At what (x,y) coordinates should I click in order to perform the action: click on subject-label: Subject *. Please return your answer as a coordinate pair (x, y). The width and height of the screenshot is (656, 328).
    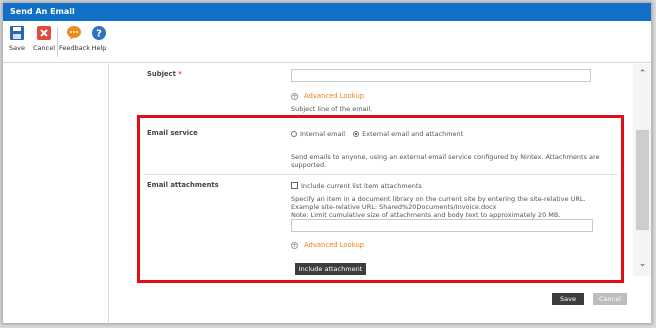
    Looking at the image, I should click on (164, 74).